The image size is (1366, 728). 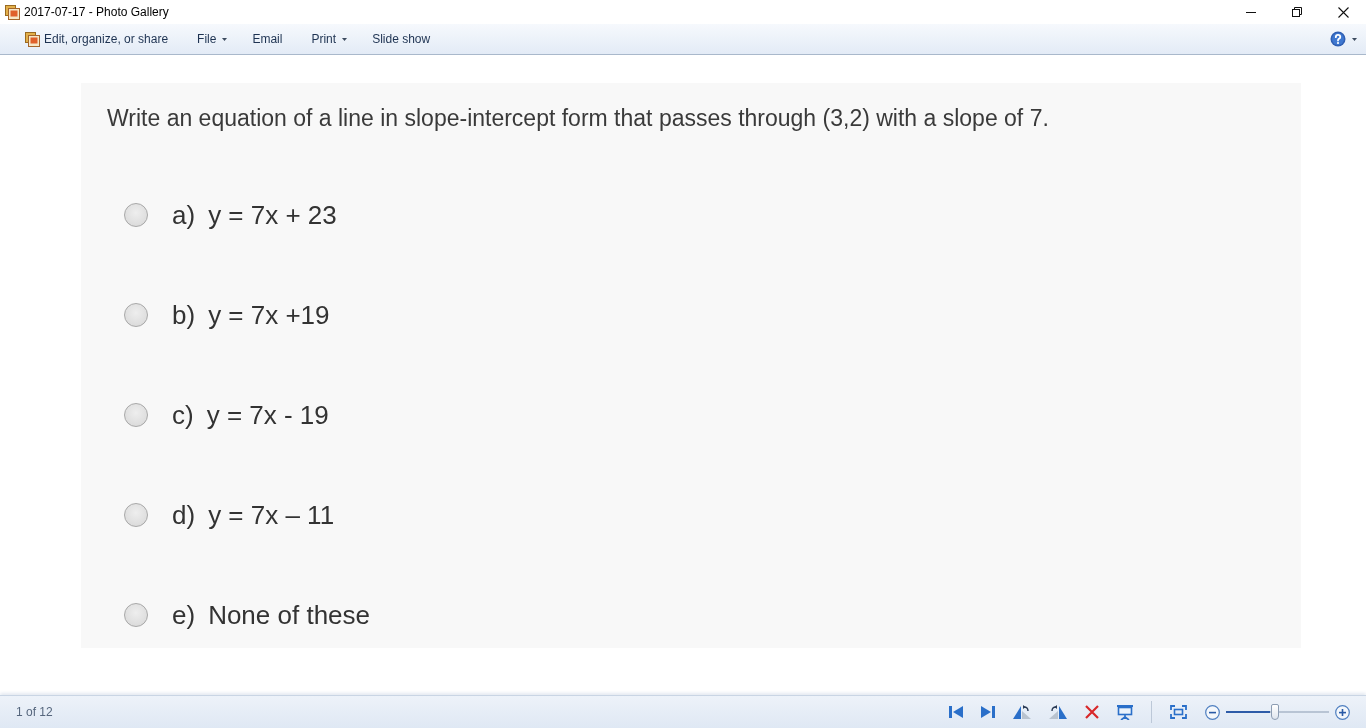 What do you see at coordinates (271, 515) in the screenshot?
I see `option-text: y = 7x – 11` at bounding box center [271, 515].